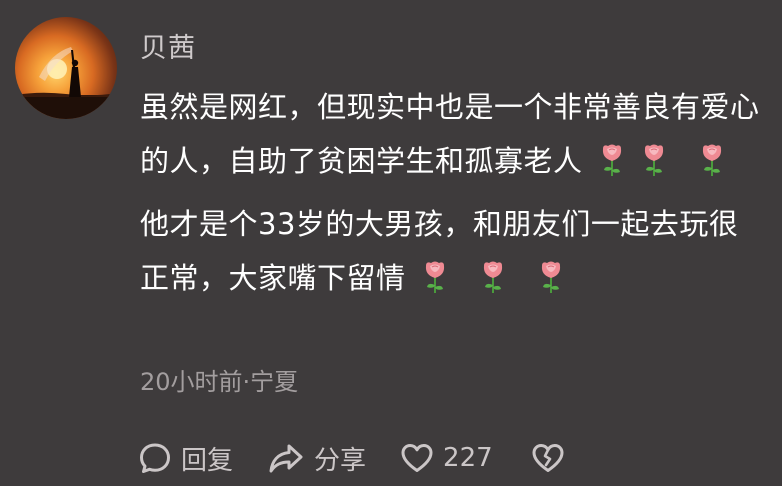 The width and height of the screenshot is (782, 486). What do you see at coordinates (340, 460) in the screenshot?
I see `share-label: 分享` at bounding box center [340, 460].